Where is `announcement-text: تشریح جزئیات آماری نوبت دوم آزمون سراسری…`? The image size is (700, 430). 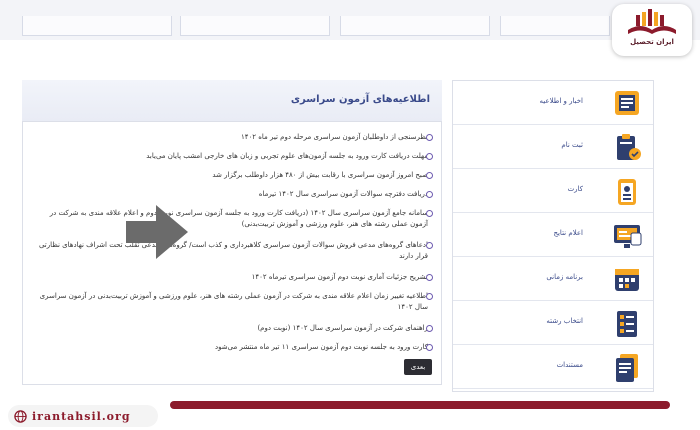
announcement-text: تشریح جزئیات آماری نوبت دوم آزمون سراسری… is located at coordinates (340, 277).